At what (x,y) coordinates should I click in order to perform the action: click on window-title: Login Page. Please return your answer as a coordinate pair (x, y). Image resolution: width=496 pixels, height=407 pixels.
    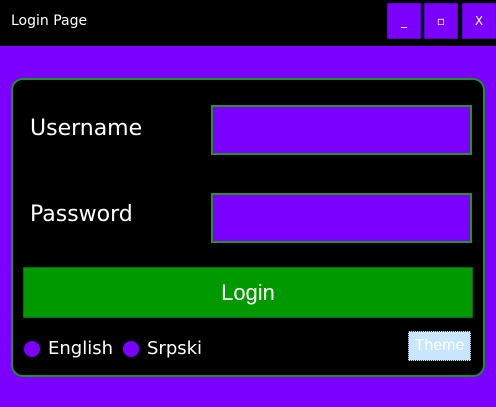
    Looking at the image, I should click on (49, 21).